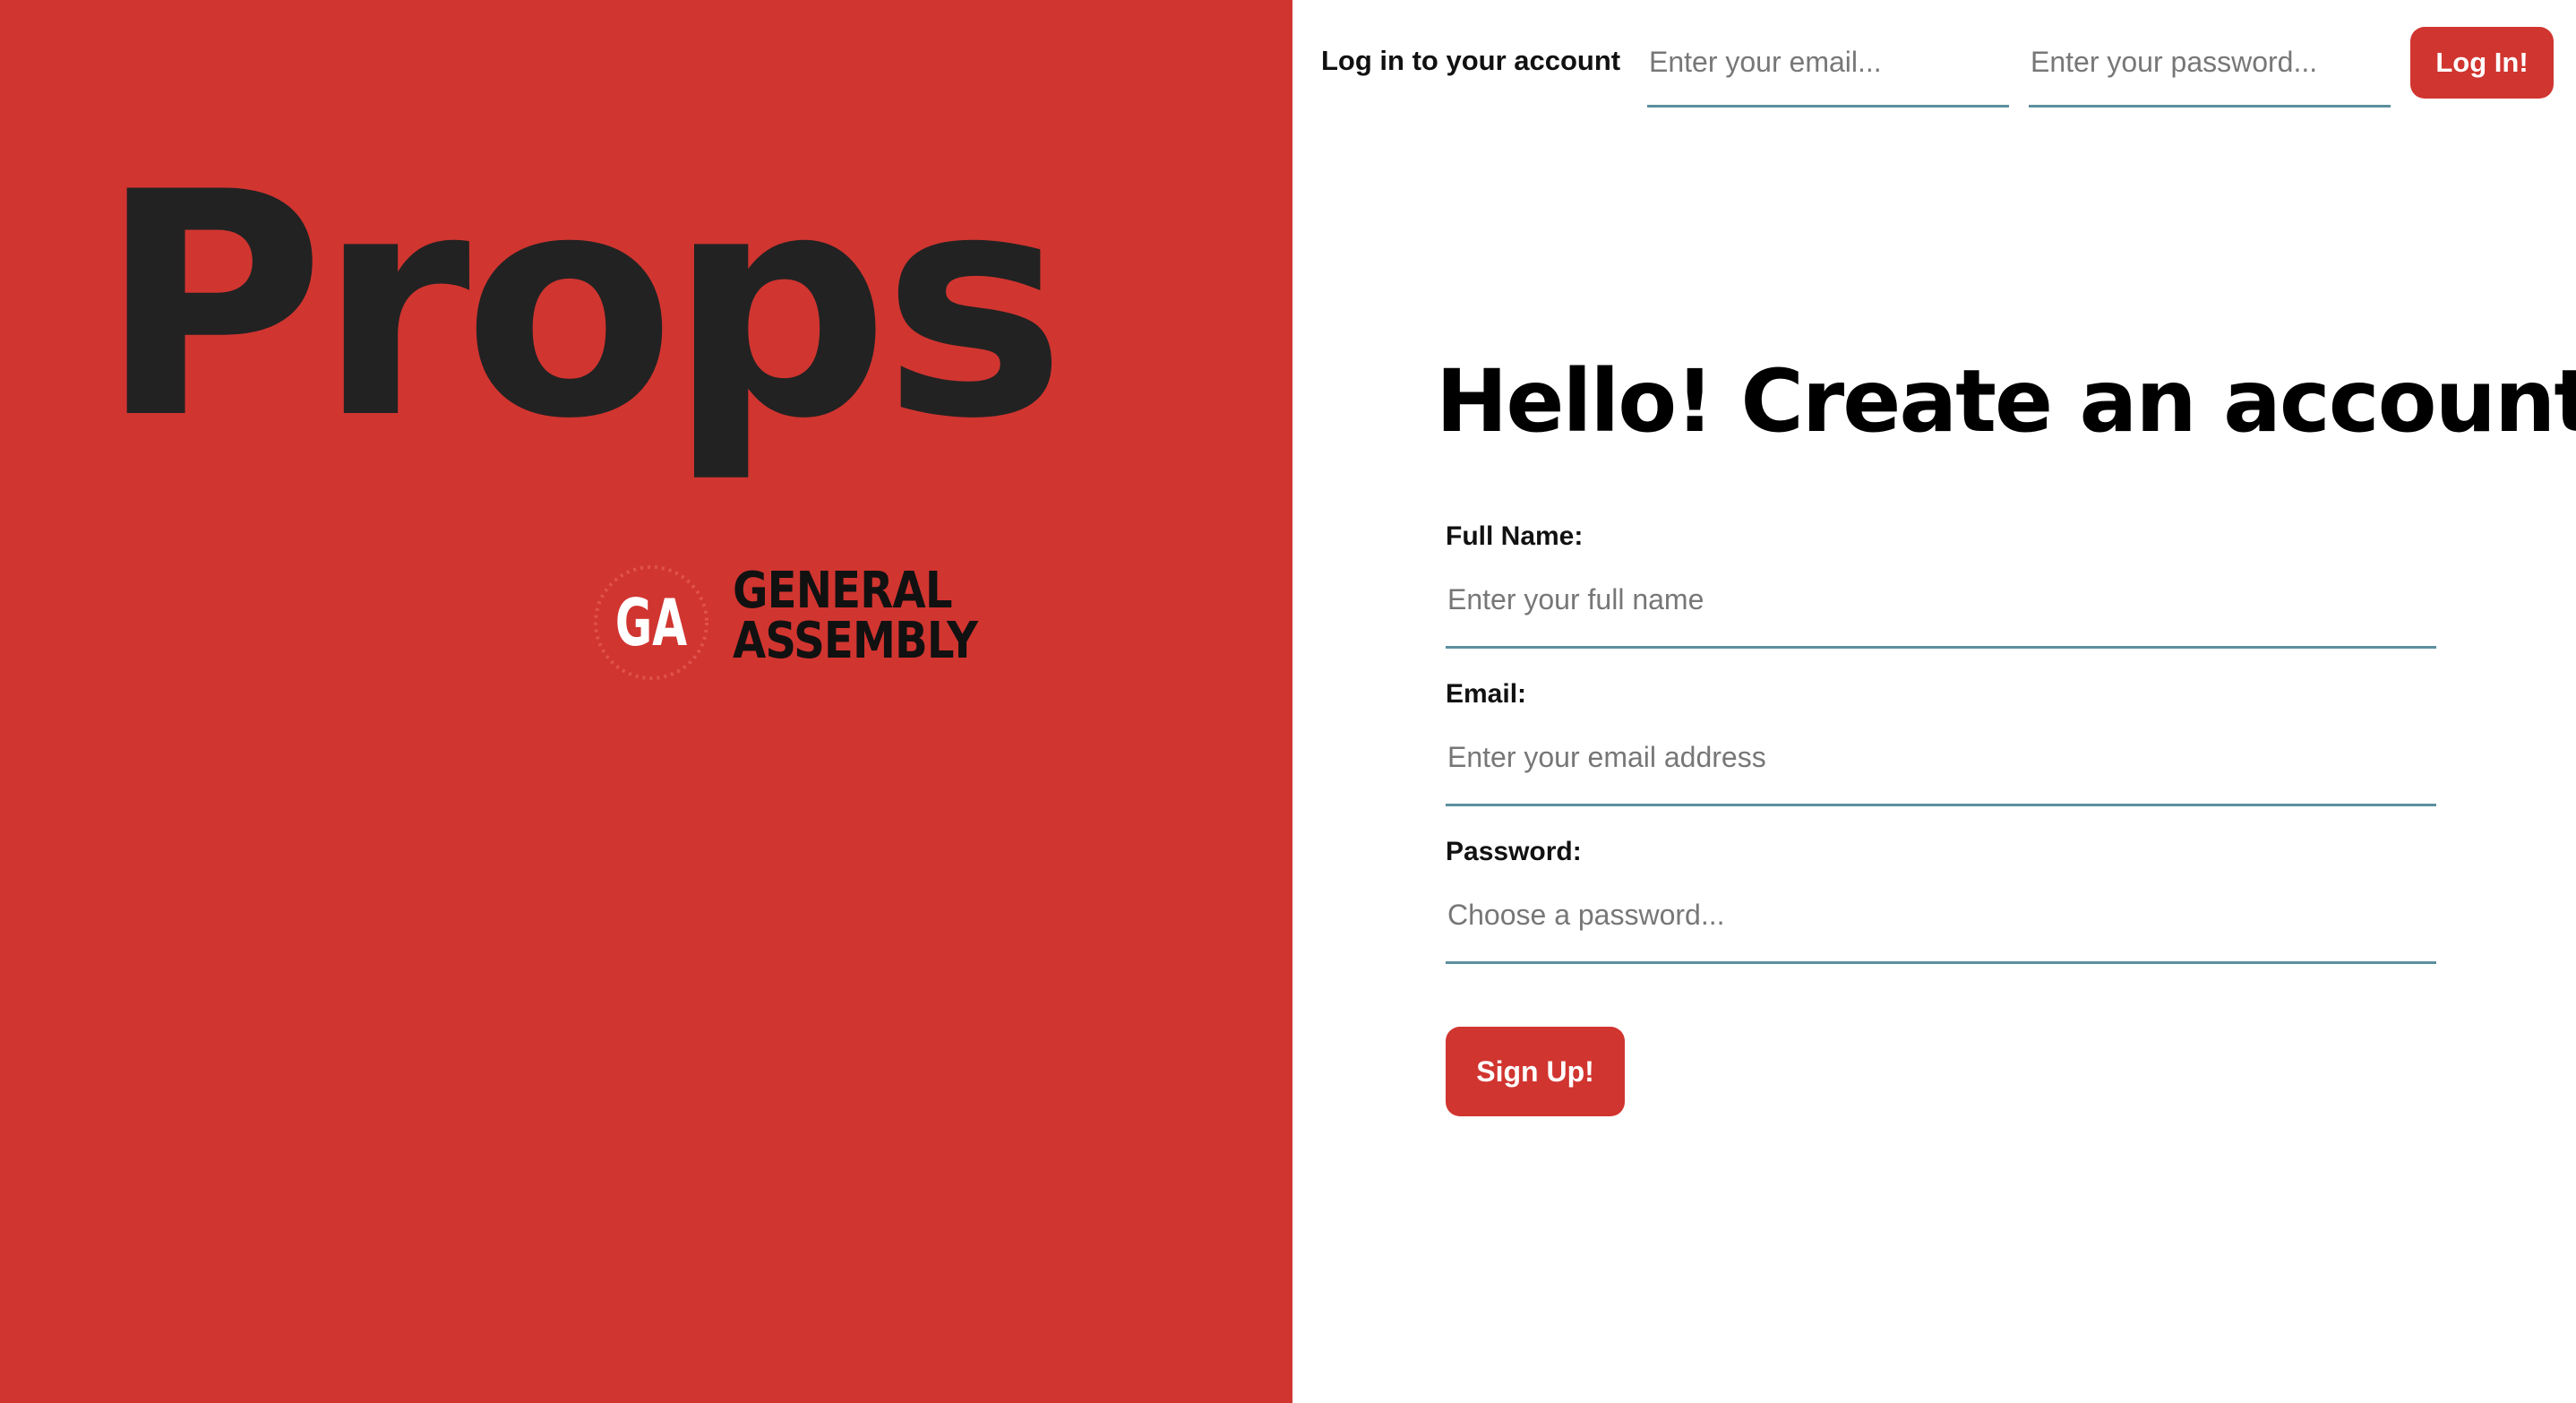 The image size is (2576, 1403). What do you see at coordinates (2006, 401) in the screenshot?
I see `signup-heading: Hello! Create an account!` at bounding box center [2006, 401].